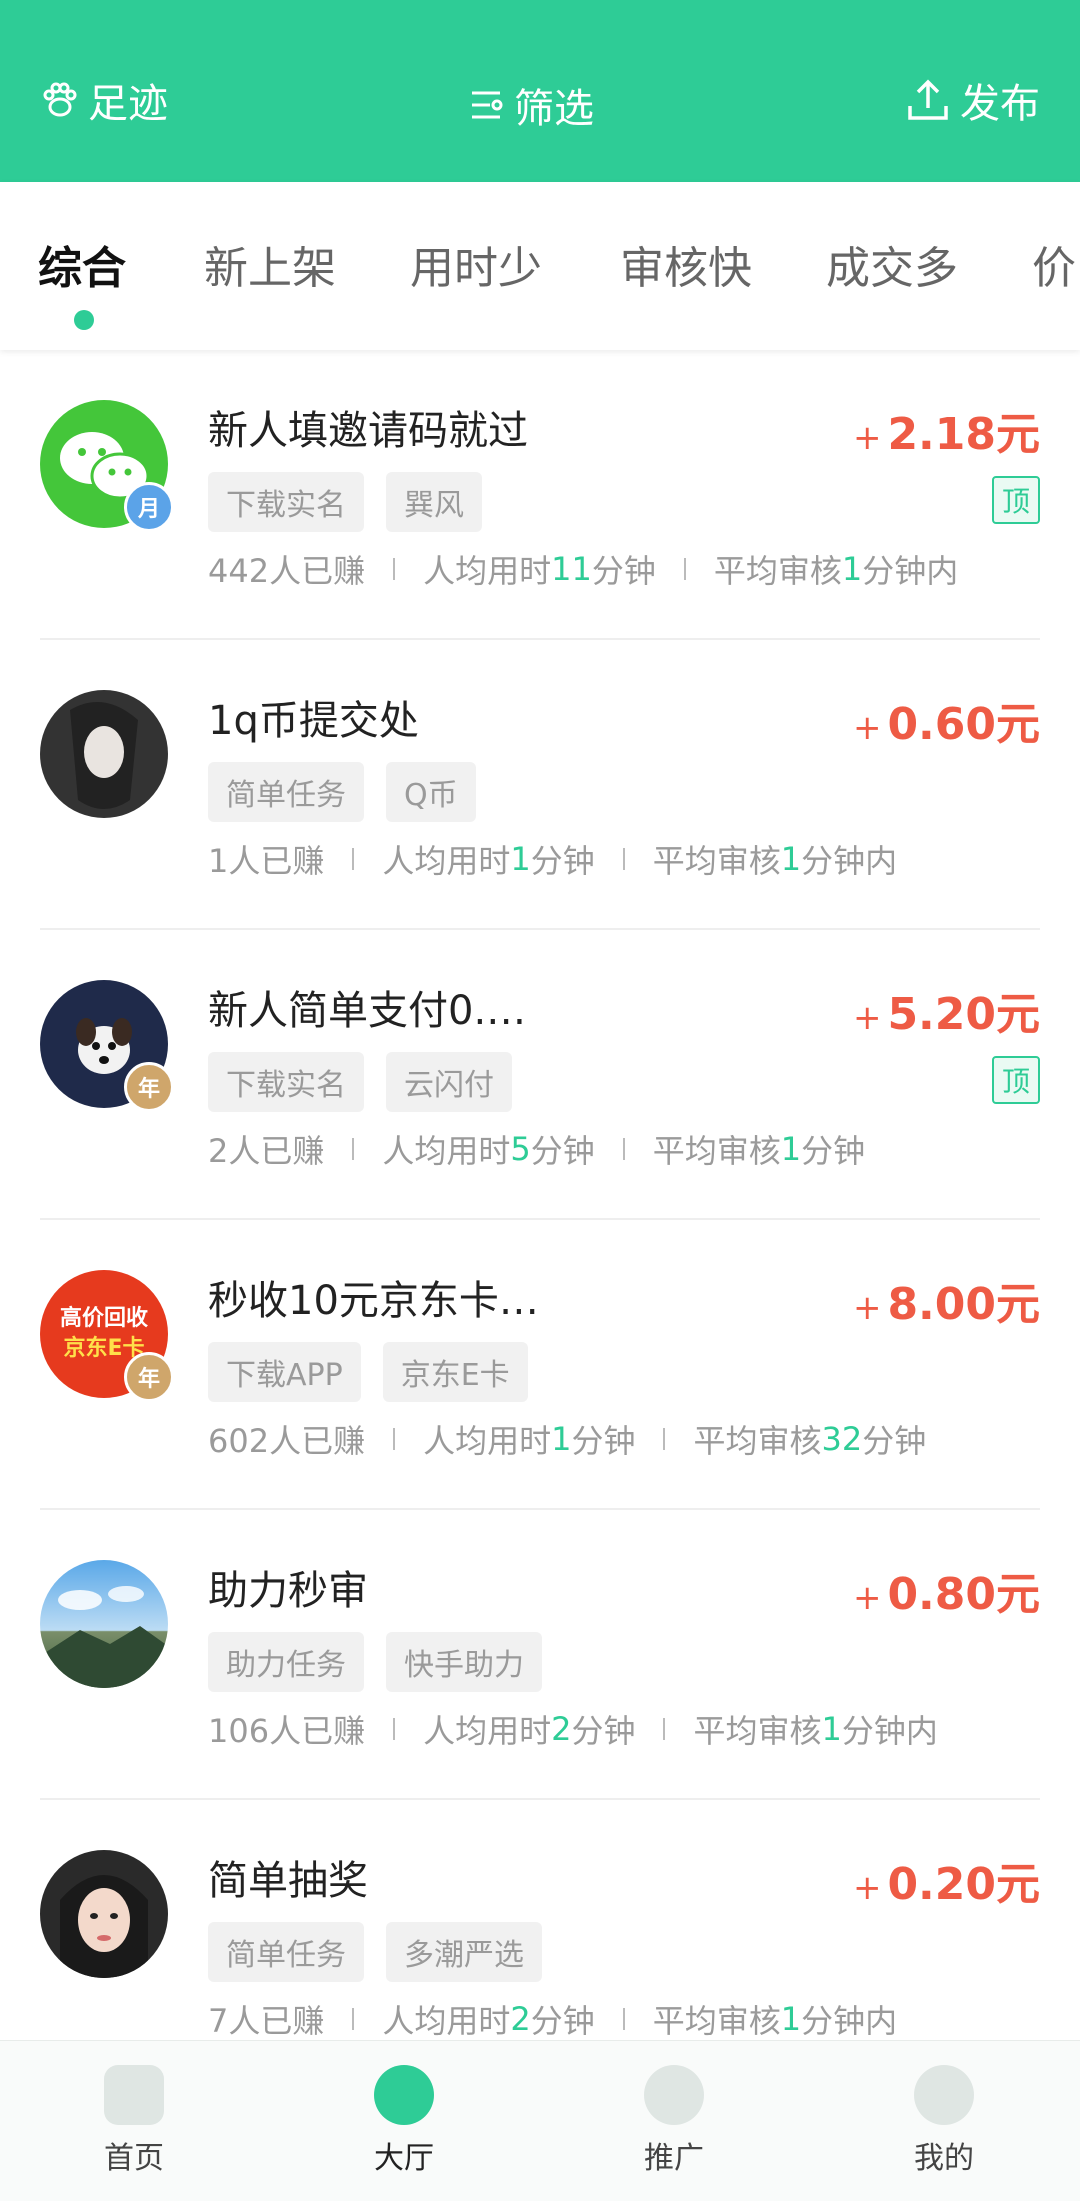  I want to click on task-title: 1q币提交处, so click(313, 721).